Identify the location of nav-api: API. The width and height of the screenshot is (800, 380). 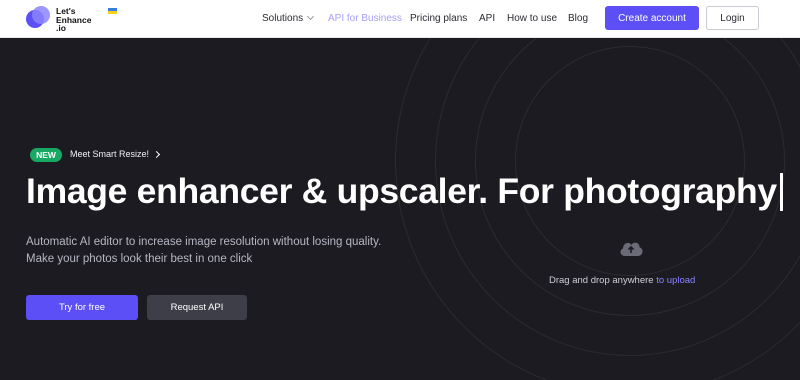
(487, 18).